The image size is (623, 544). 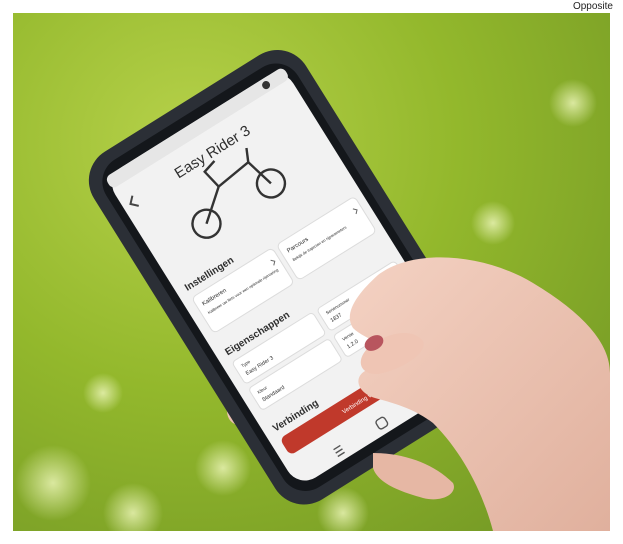 What do you see at coordinates (592, 6) in the screenshot?
I see `watermark: Opposite` at bounding box center [592, 6].